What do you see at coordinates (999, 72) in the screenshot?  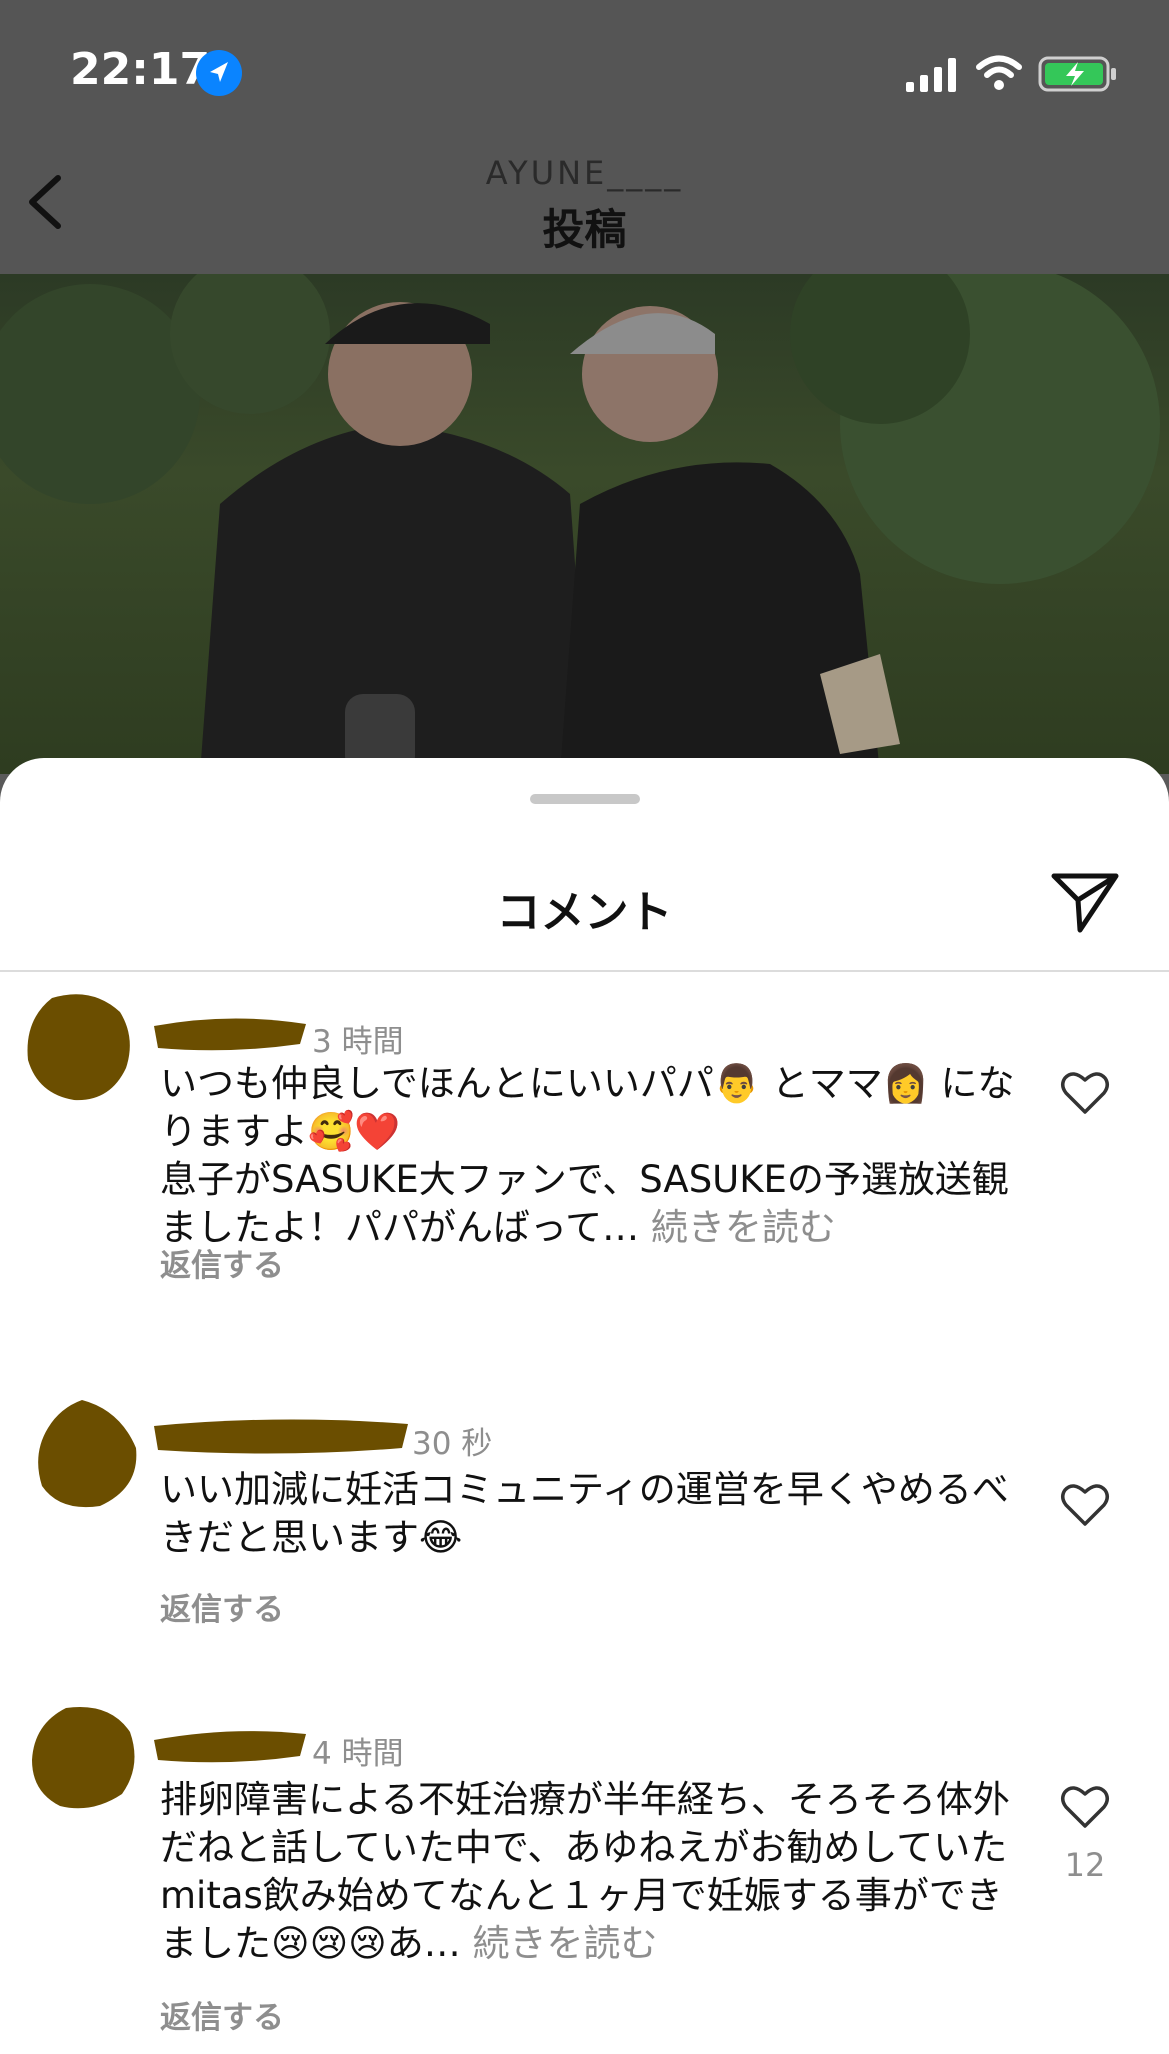 I see `wifi-icon` at bounding box center [999, 72].